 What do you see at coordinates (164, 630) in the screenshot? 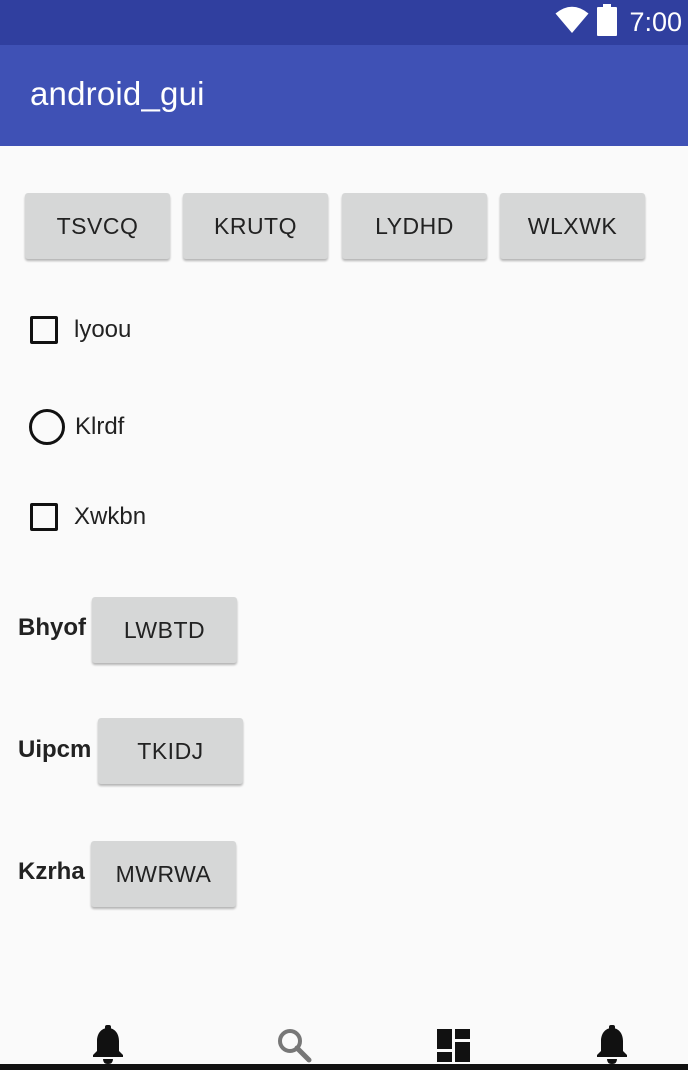
I see `lwbtd-button: LWBTD` at bounding box center [164, 630].